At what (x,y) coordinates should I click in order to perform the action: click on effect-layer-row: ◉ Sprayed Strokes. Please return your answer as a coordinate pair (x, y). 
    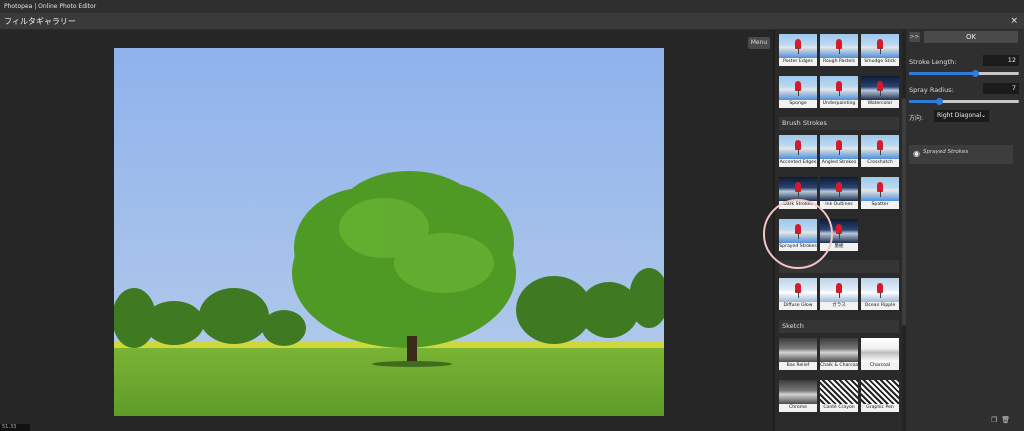
    Looking at the image, I should click on (961, 154).